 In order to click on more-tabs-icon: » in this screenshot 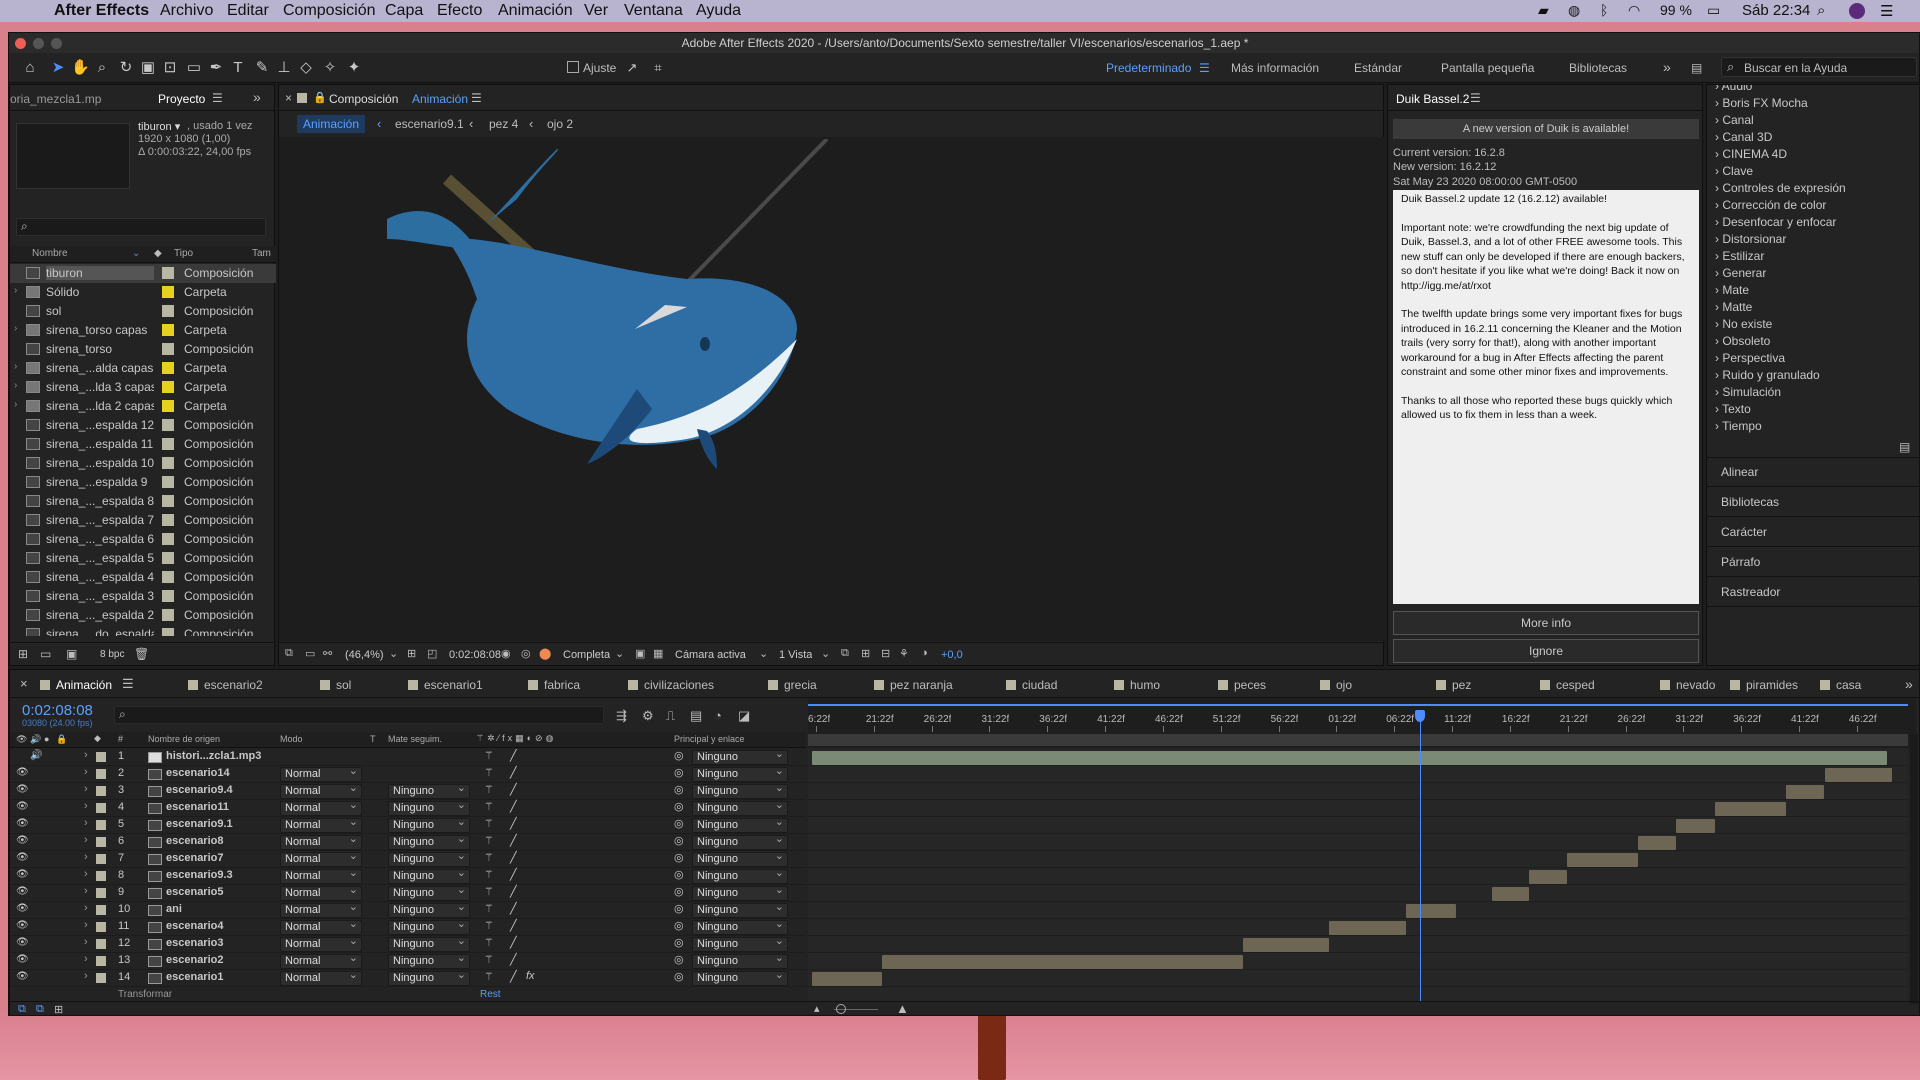, I will do `click(1909, 684)`.